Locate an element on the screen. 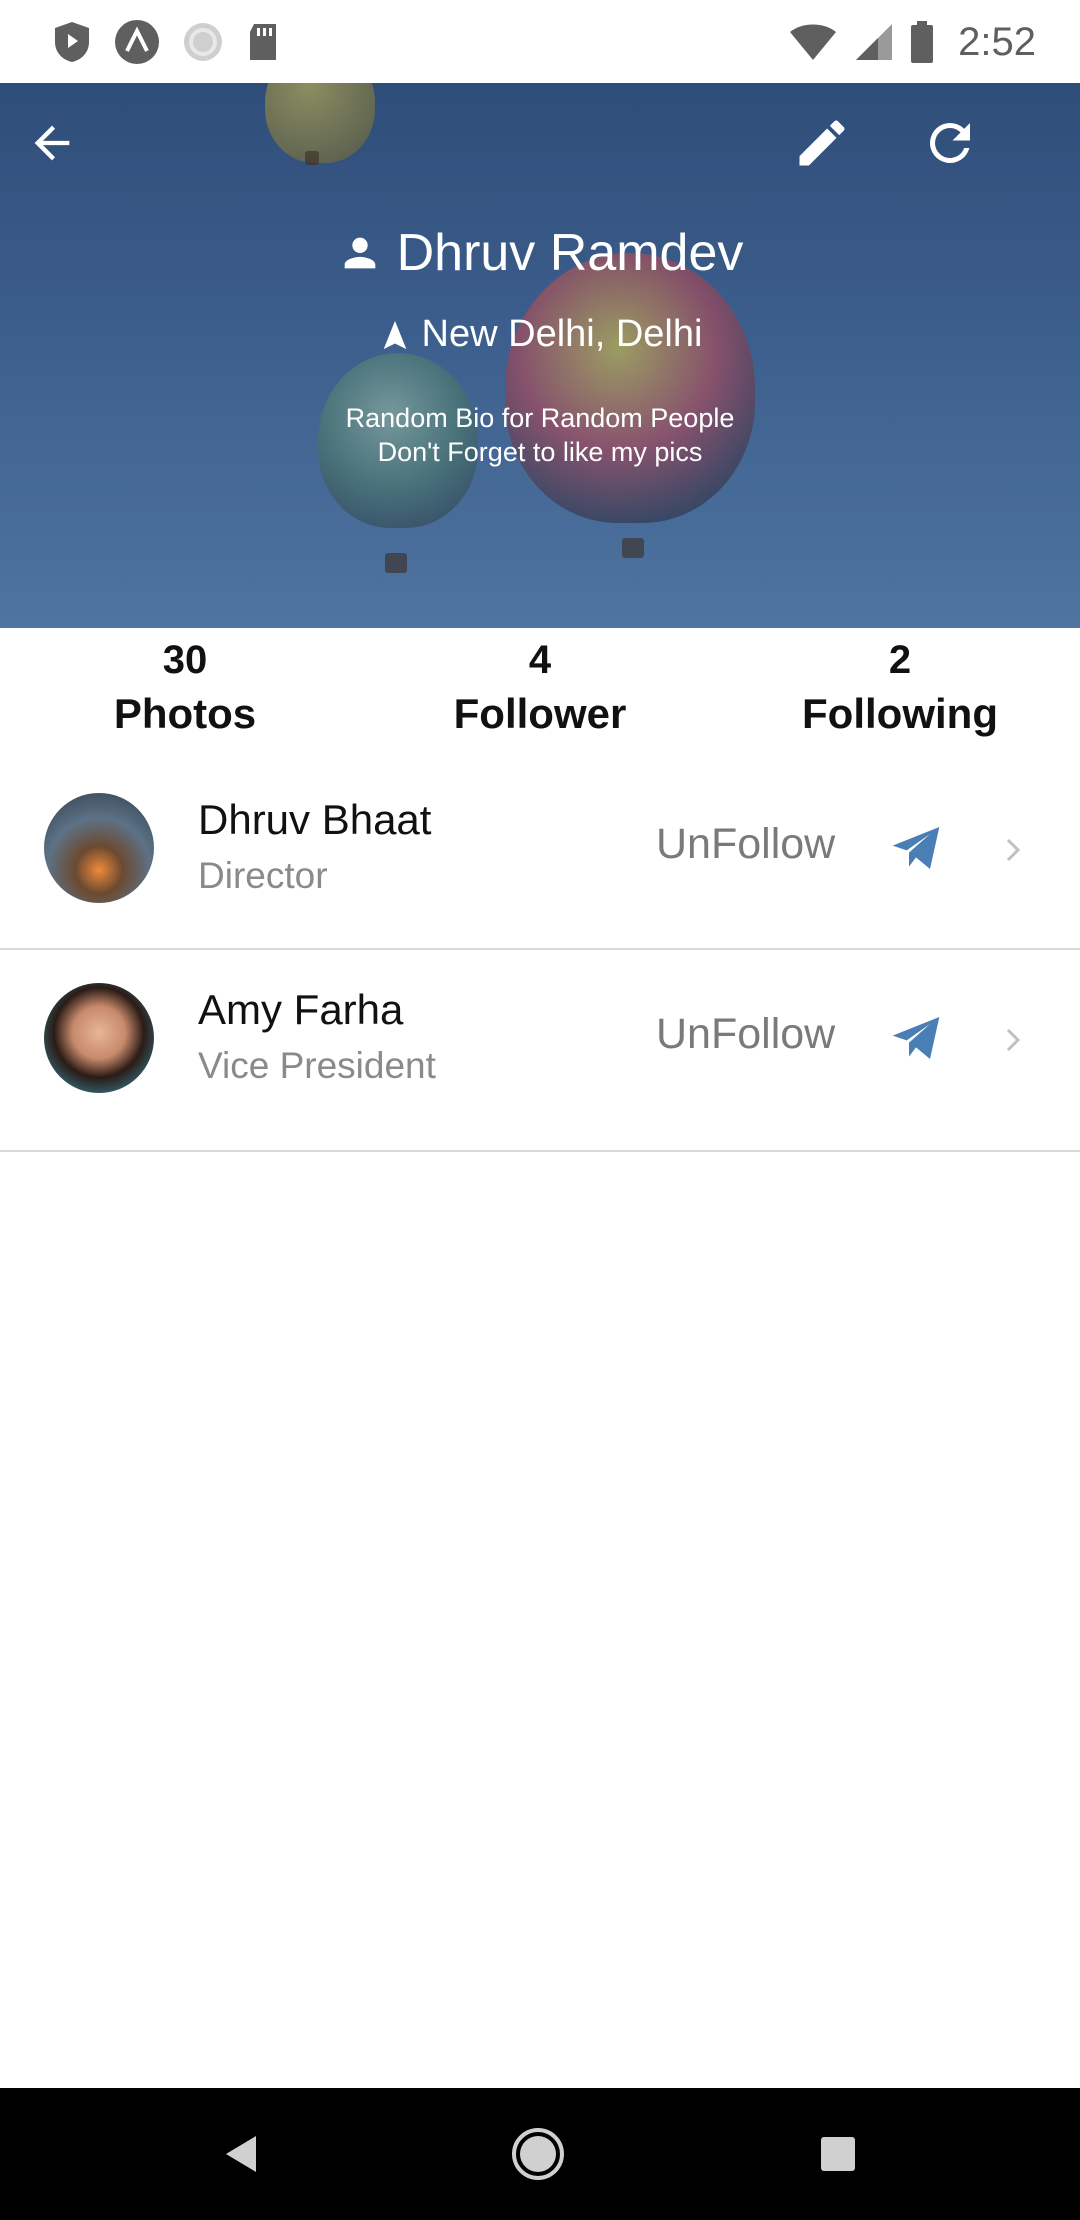 The height and width of the screenshot is (2220, 1080). status-bar: 2:52 is located at coordinates (540, 41).